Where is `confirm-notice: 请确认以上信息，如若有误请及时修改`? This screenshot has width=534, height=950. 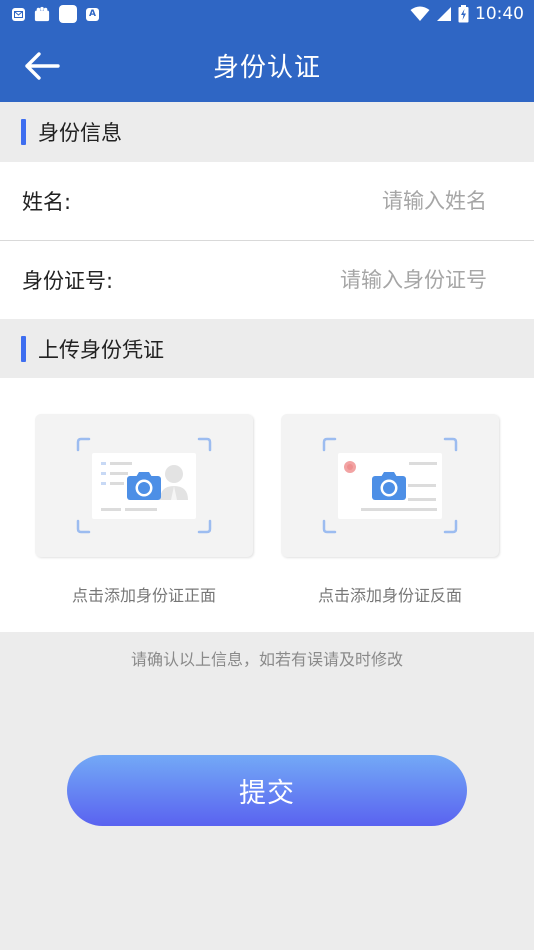 confirm-notice: 请确认以上信息，如若有误请及时修改 is located at coordinates (266, 659).